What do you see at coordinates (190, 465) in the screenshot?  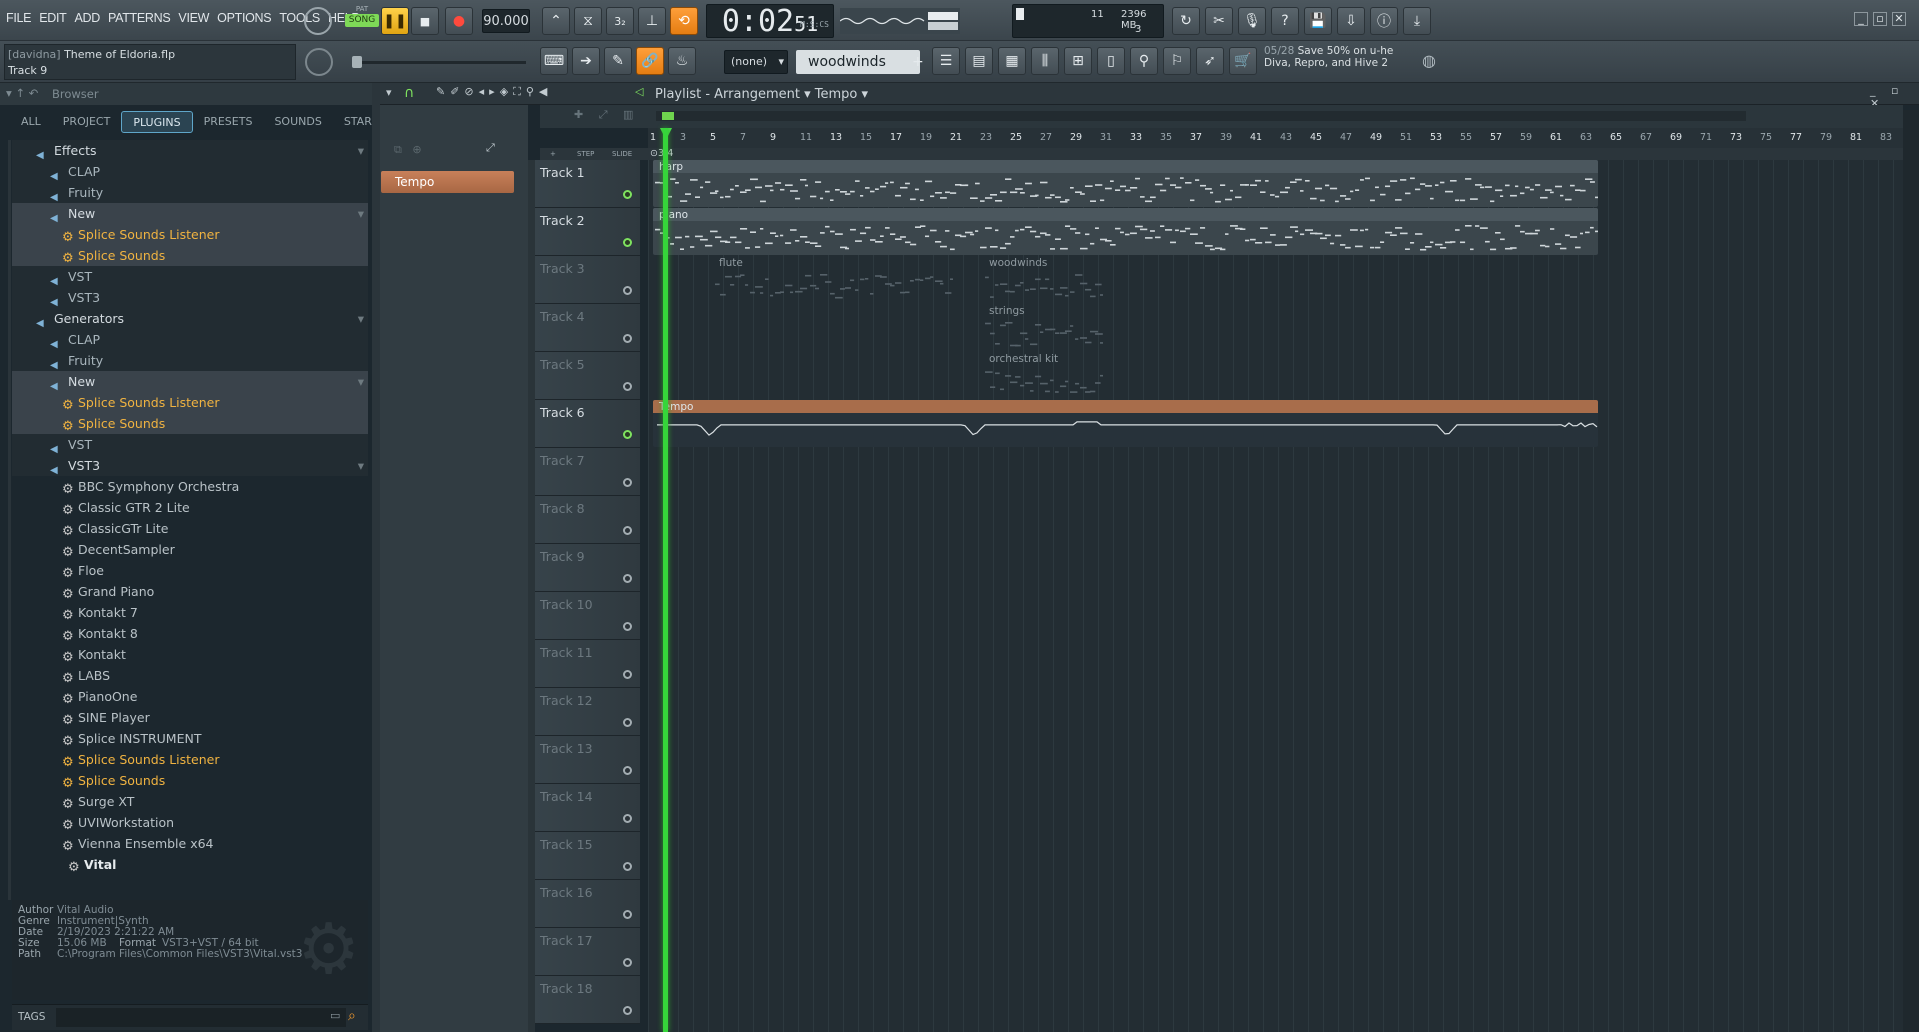 I see `browser-item-vst3: ◀ VST3 ▾` at bounding box center [190, 465].